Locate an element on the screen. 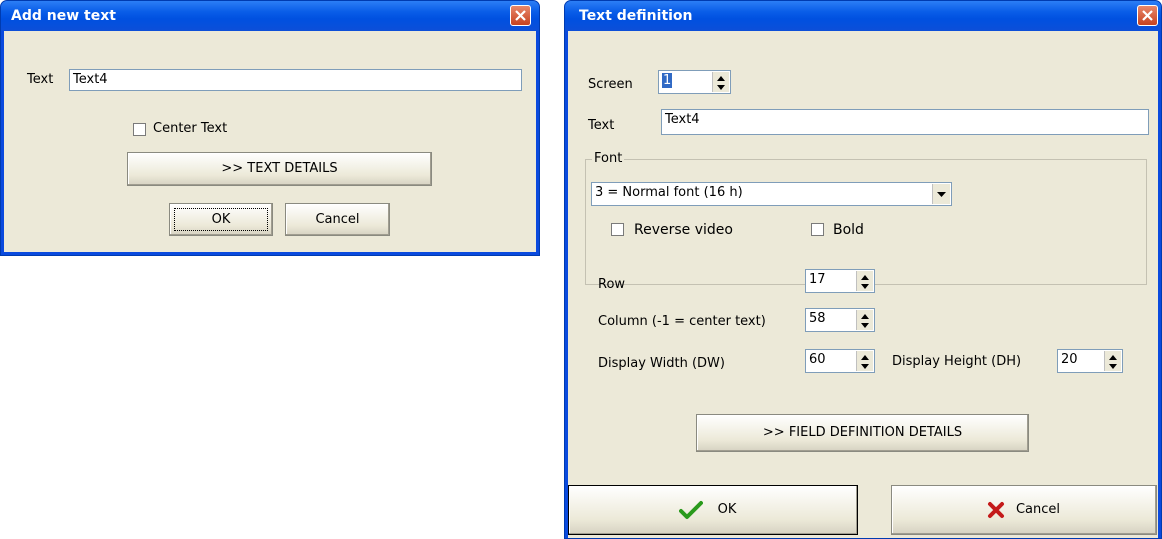 The image size is (1162, 539). add-text-close-button is located at coordinates (520, 15).